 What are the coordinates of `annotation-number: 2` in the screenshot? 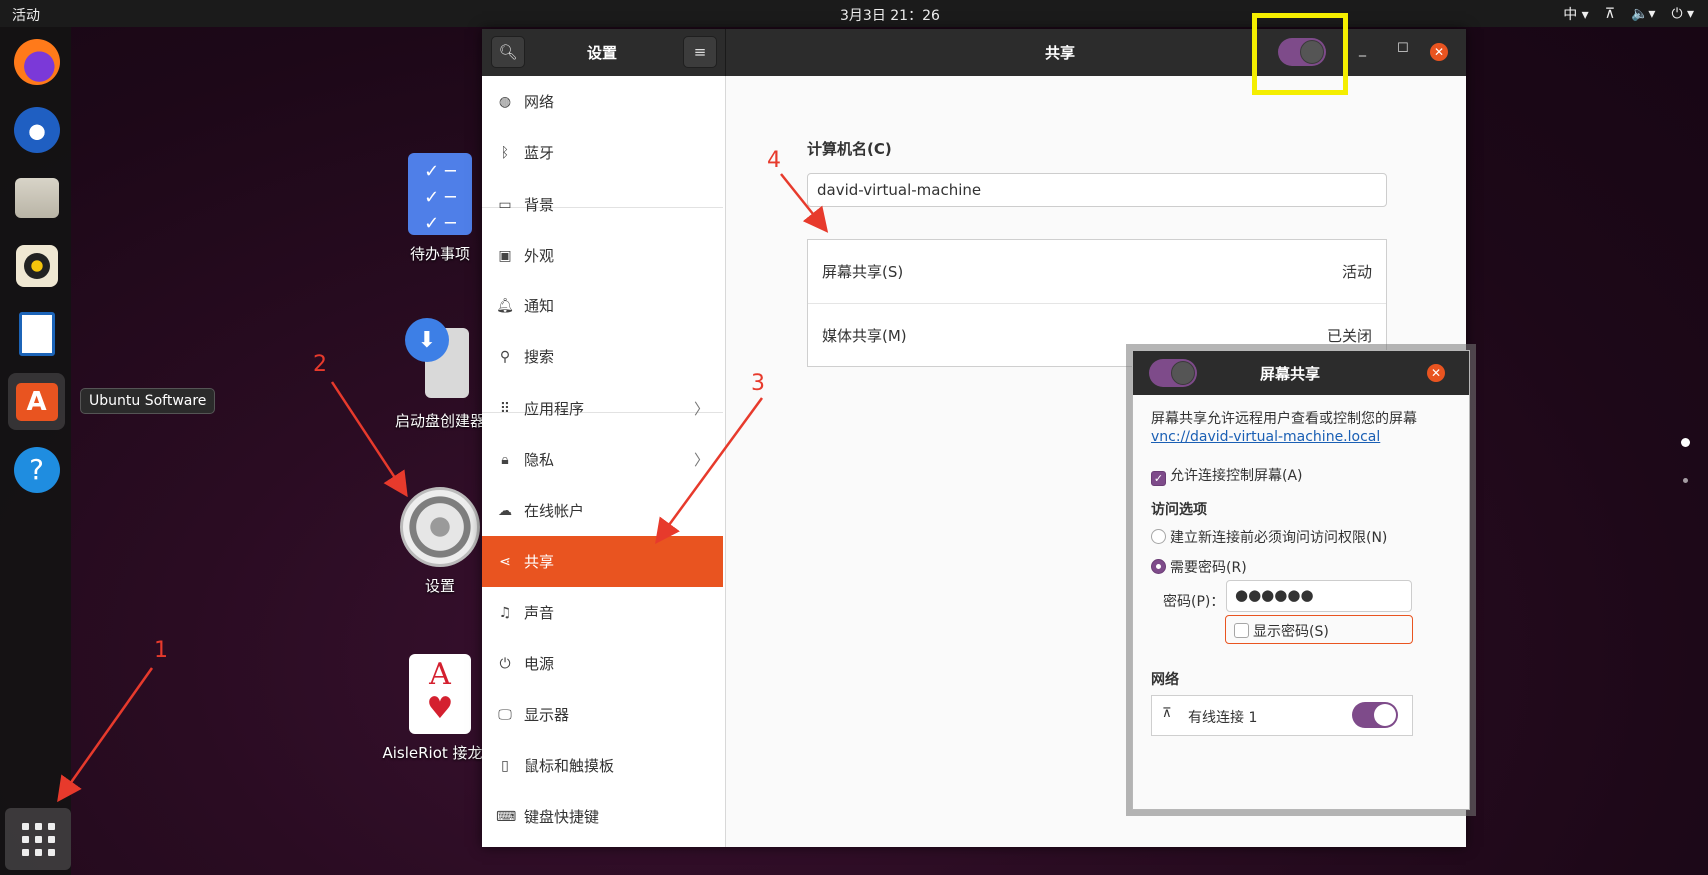 It's located at (320, 364).